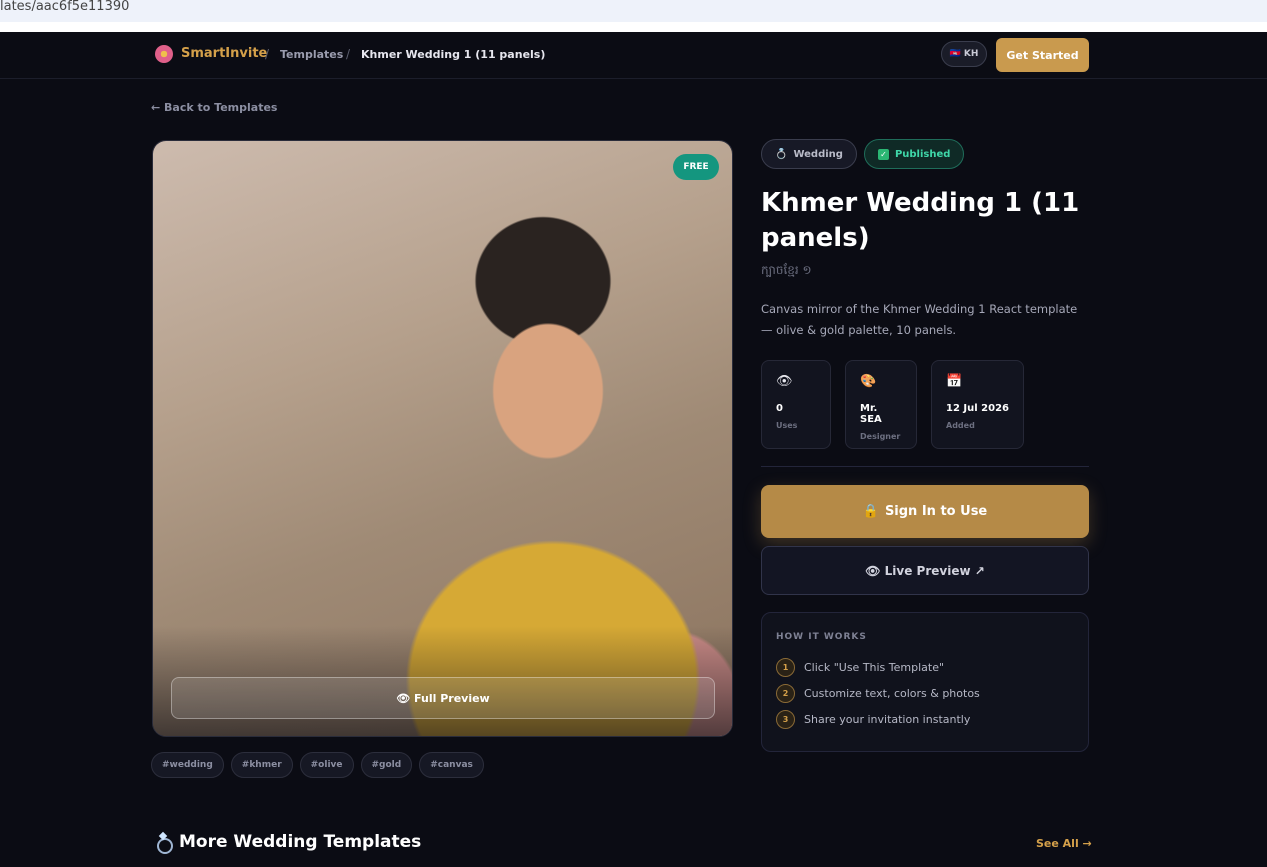 This screenshot has width=1267, height=867. Describe the element at coordinates (786, 270) in the screenshot. I see `khmer-subtitle: ក្បាចខ្មែរ ១` at that location.